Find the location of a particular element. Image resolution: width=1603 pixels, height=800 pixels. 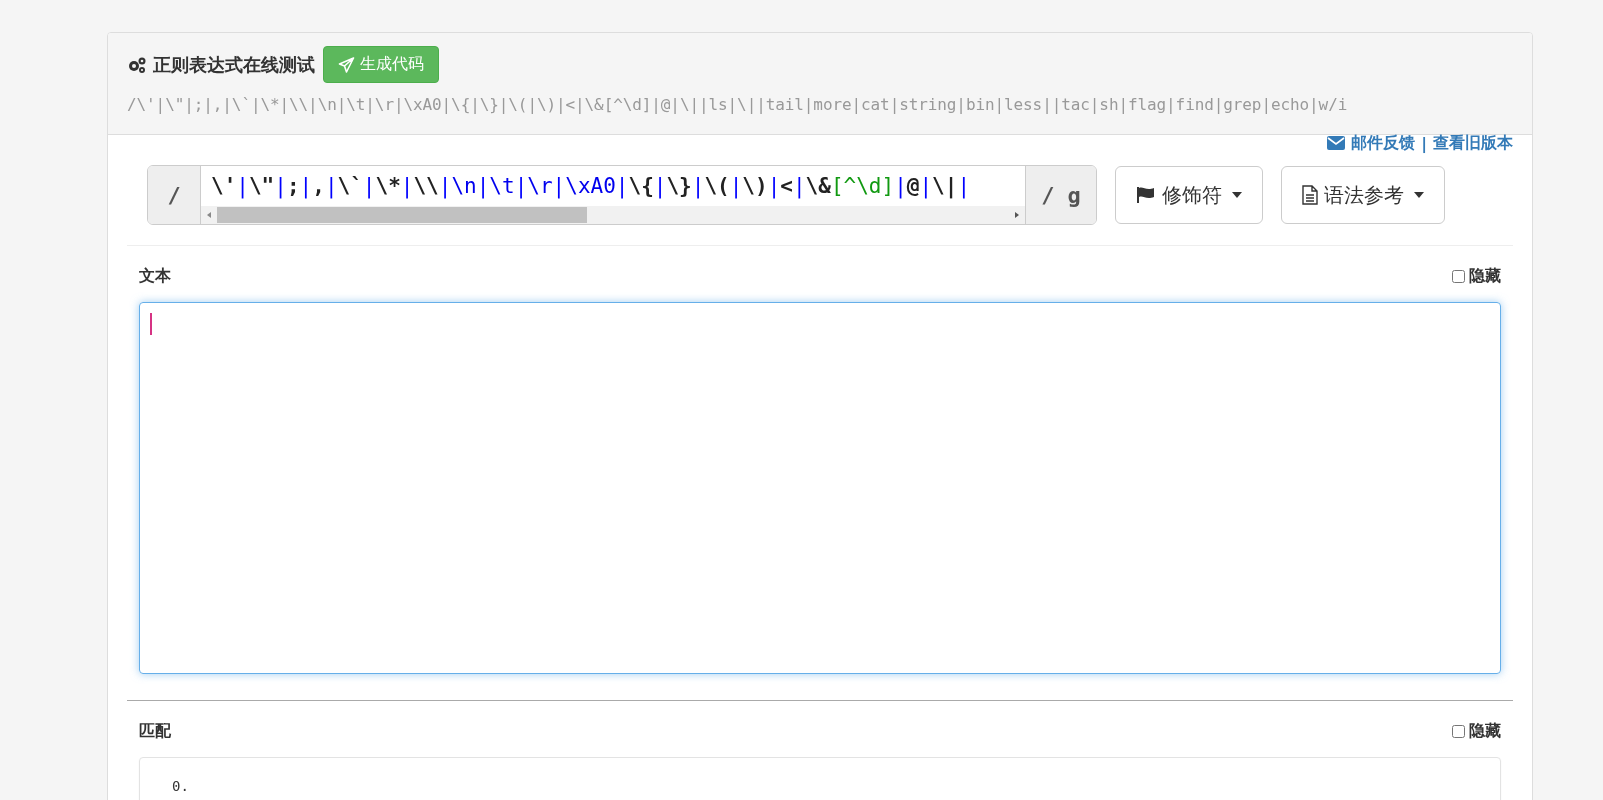

paper-plane-icon is located at coordinates (346, 64).